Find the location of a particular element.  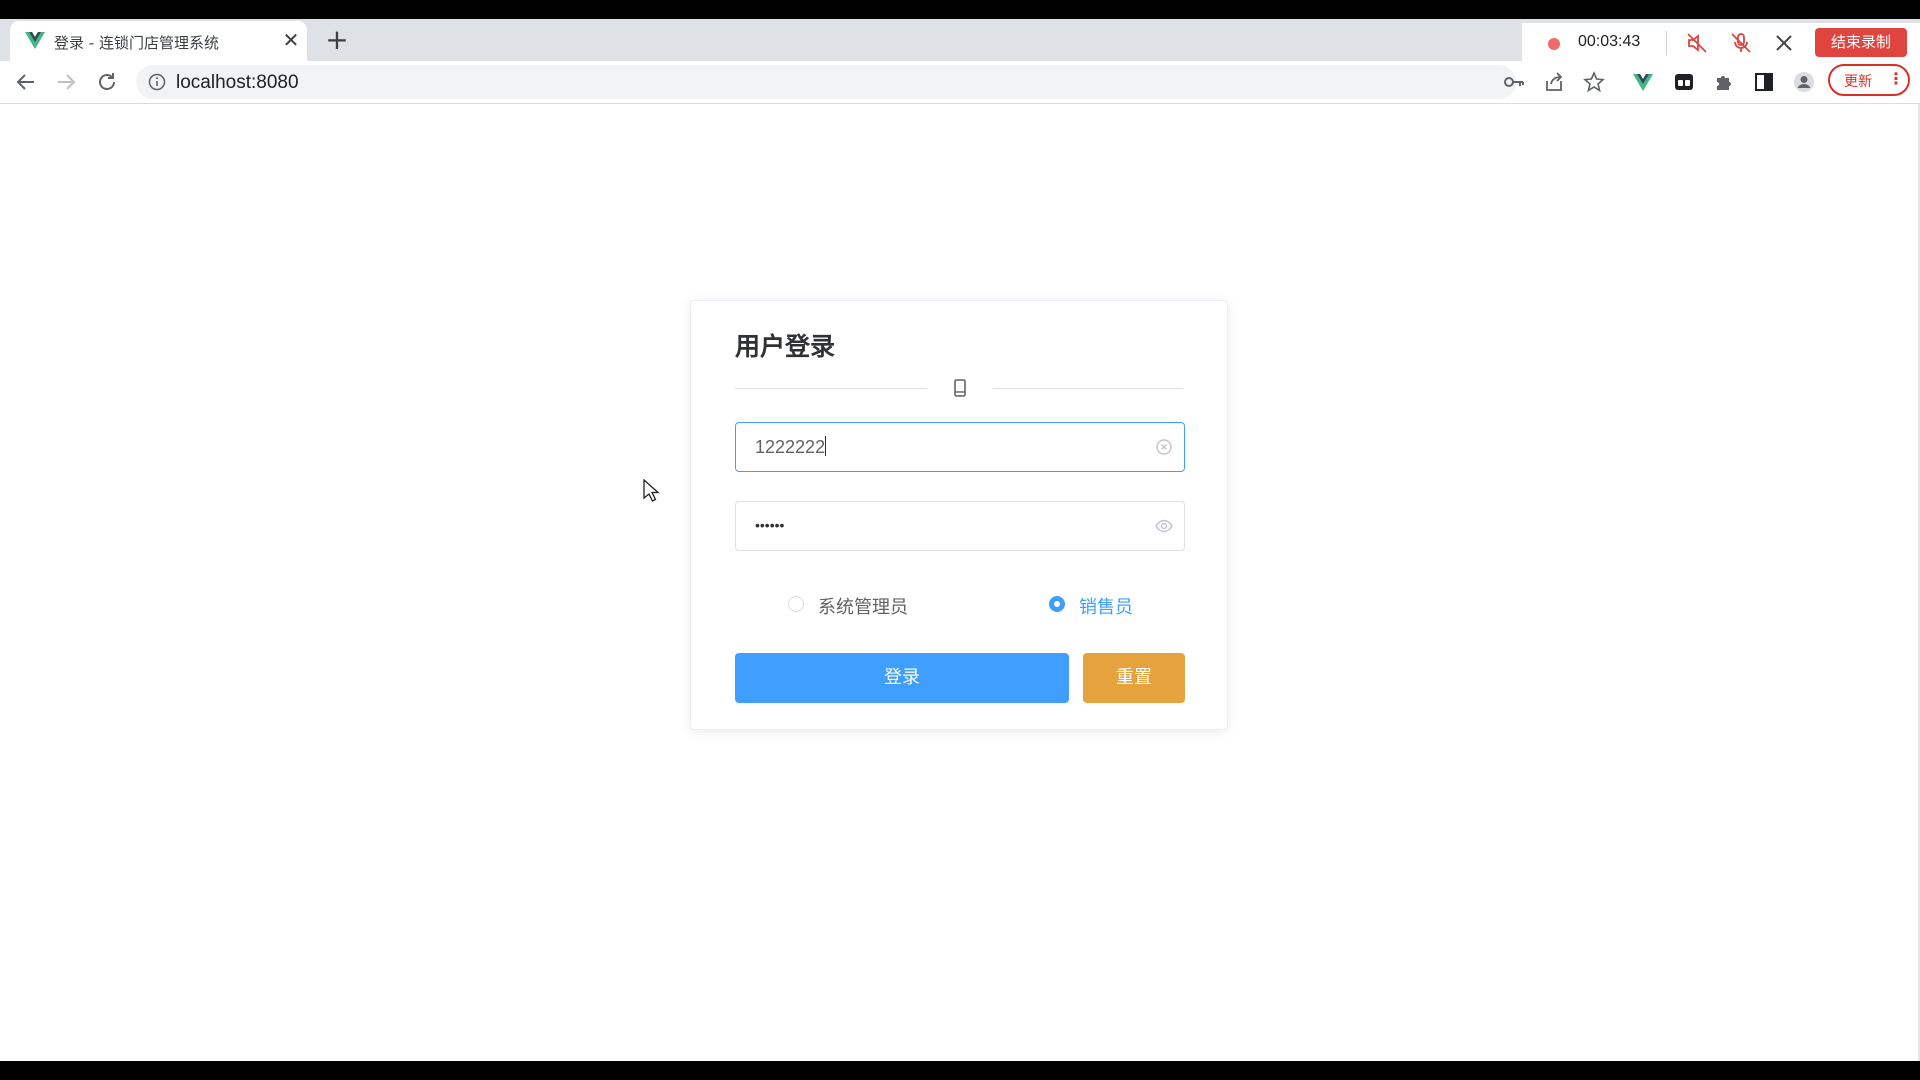

vue-devtools-extension-icon is located at coordinates (1643, 82).